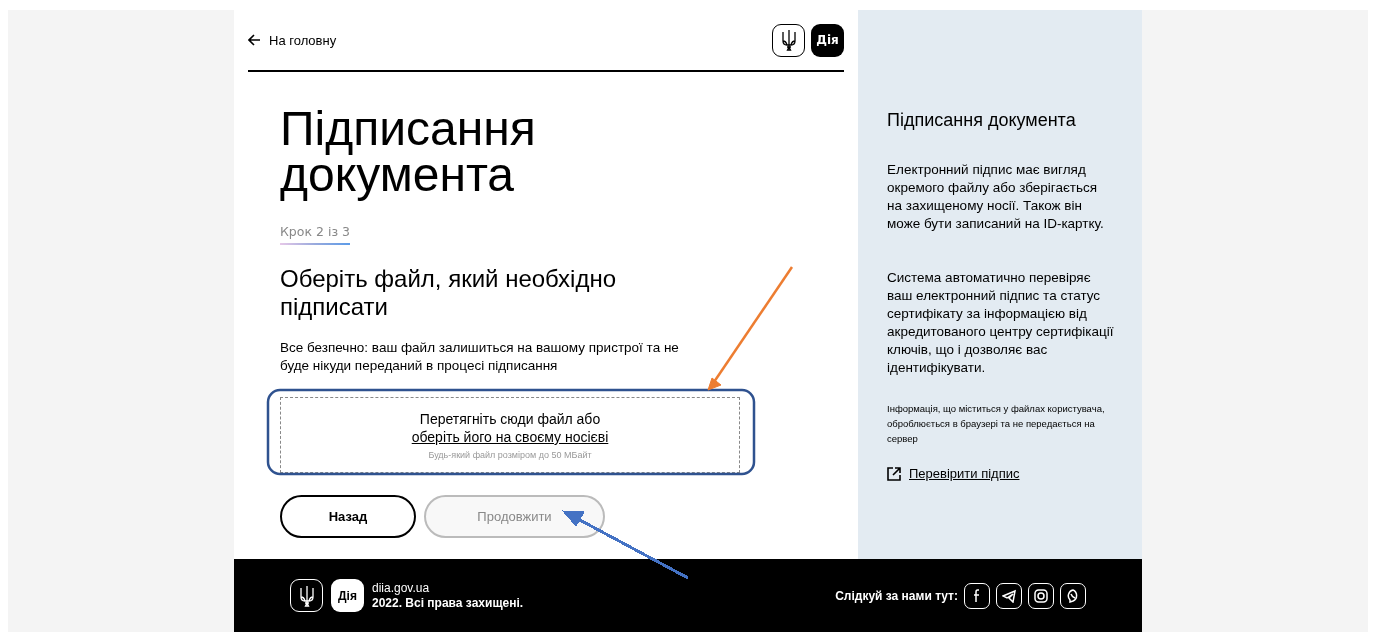 This screenshot has width=1373, height=632. Describe the element at coordinates (348, 516) in the screenshot. I see `back-button: Назад` at that location.